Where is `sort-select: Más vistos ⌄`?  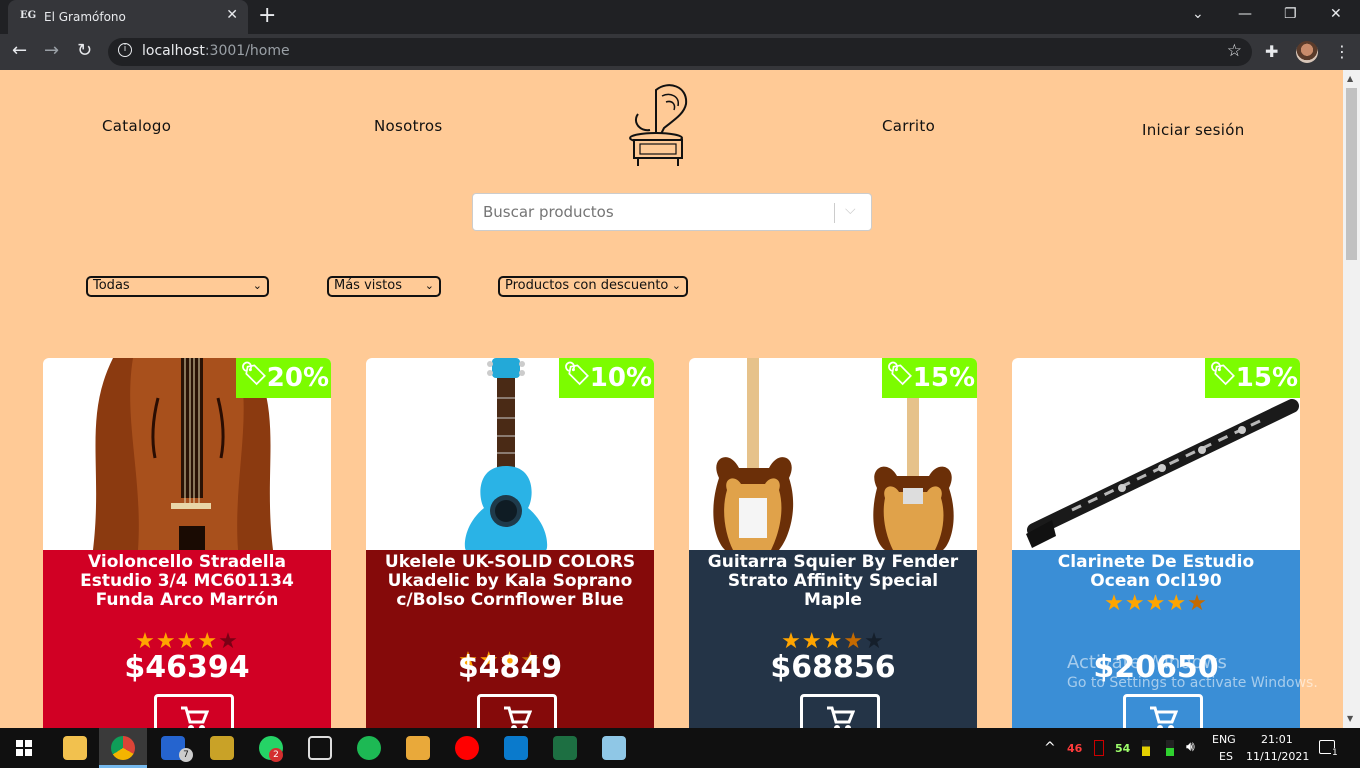
sort-select: Más vistos ⌄ is located at coordinates (384, 286).